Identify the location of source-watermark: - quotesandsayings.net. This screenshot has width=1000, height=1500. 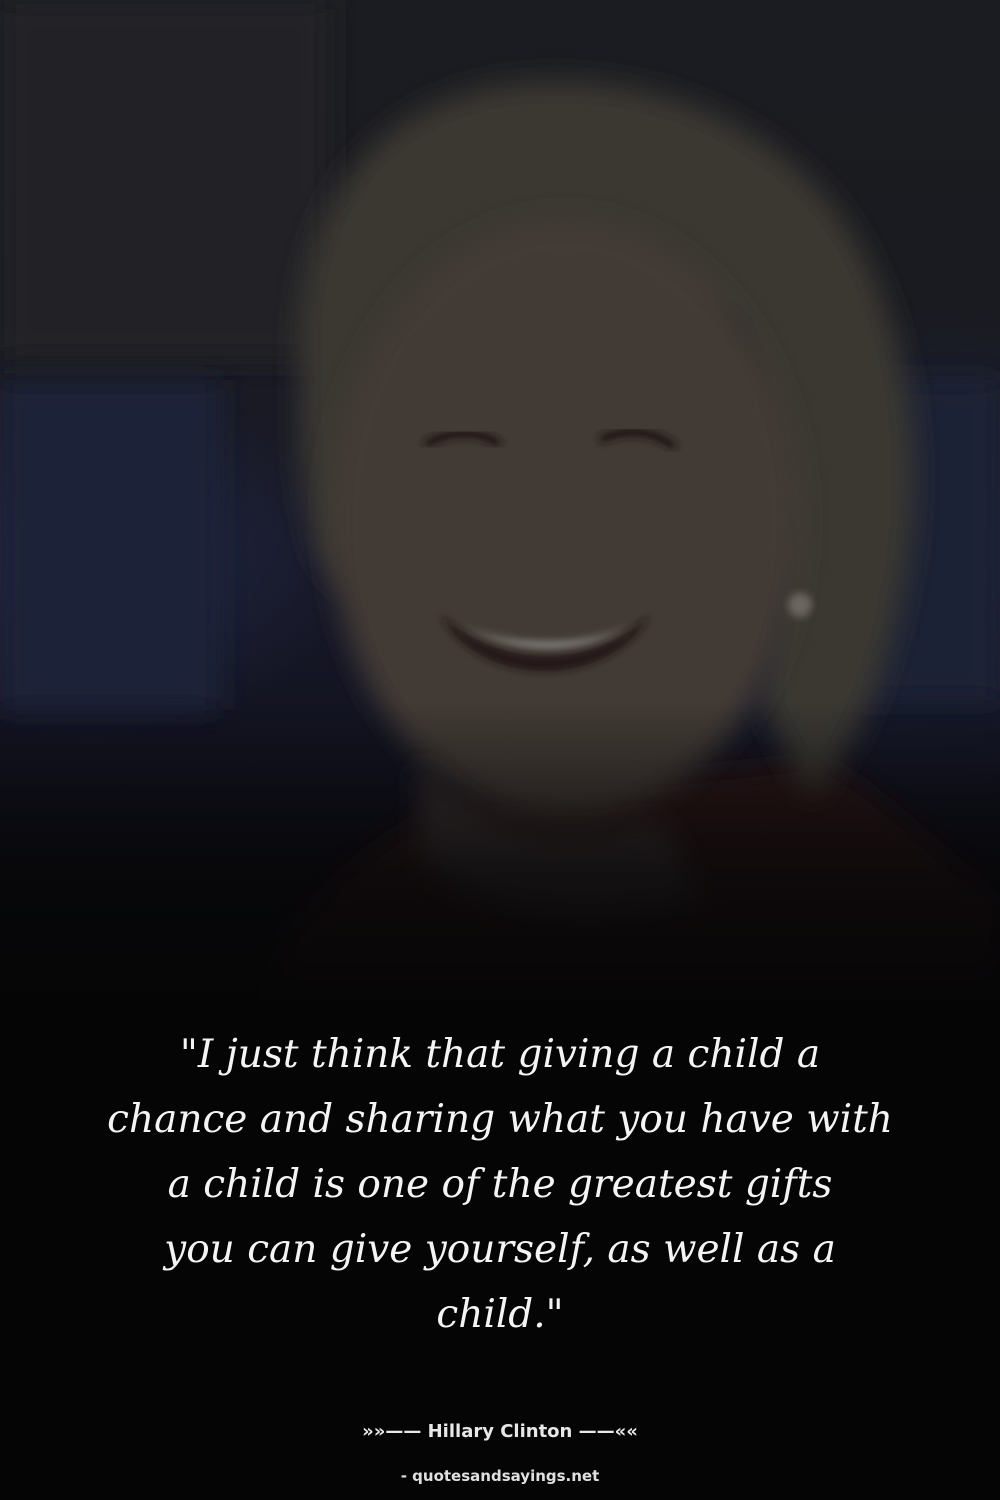
(500, 1476).